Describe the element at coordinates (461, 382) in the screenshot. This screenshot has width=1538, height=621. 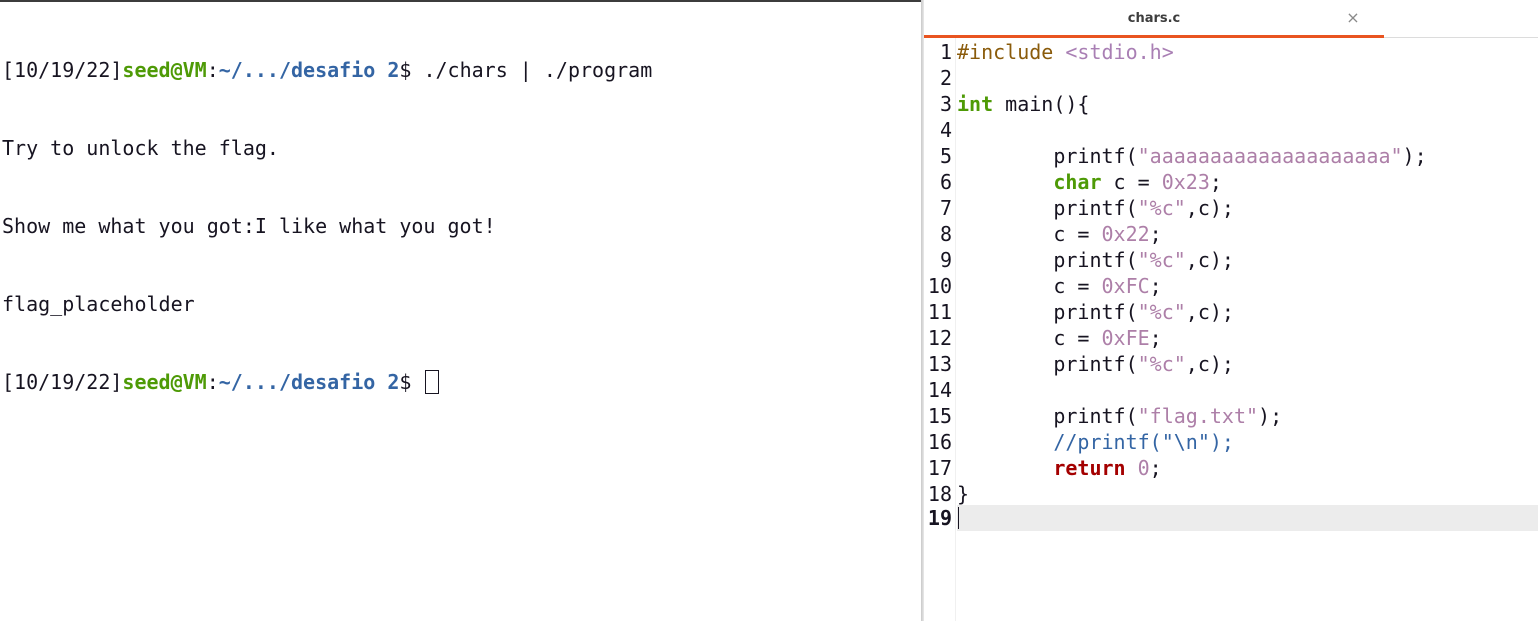
I see `terminal-prompt-line: [10/19/22]seed@VM:~/.../desafio 2$` at that location.